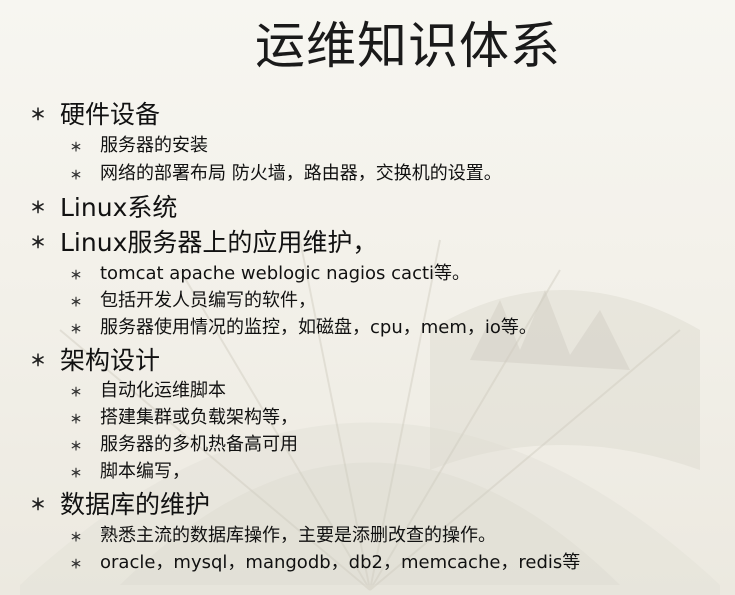  Describe the element at coordinates (301, 173) in the screenshot. I see `sub-bullet-text: 网络的部署布局 防火墙，路由器，交换机的设置。` at that location.